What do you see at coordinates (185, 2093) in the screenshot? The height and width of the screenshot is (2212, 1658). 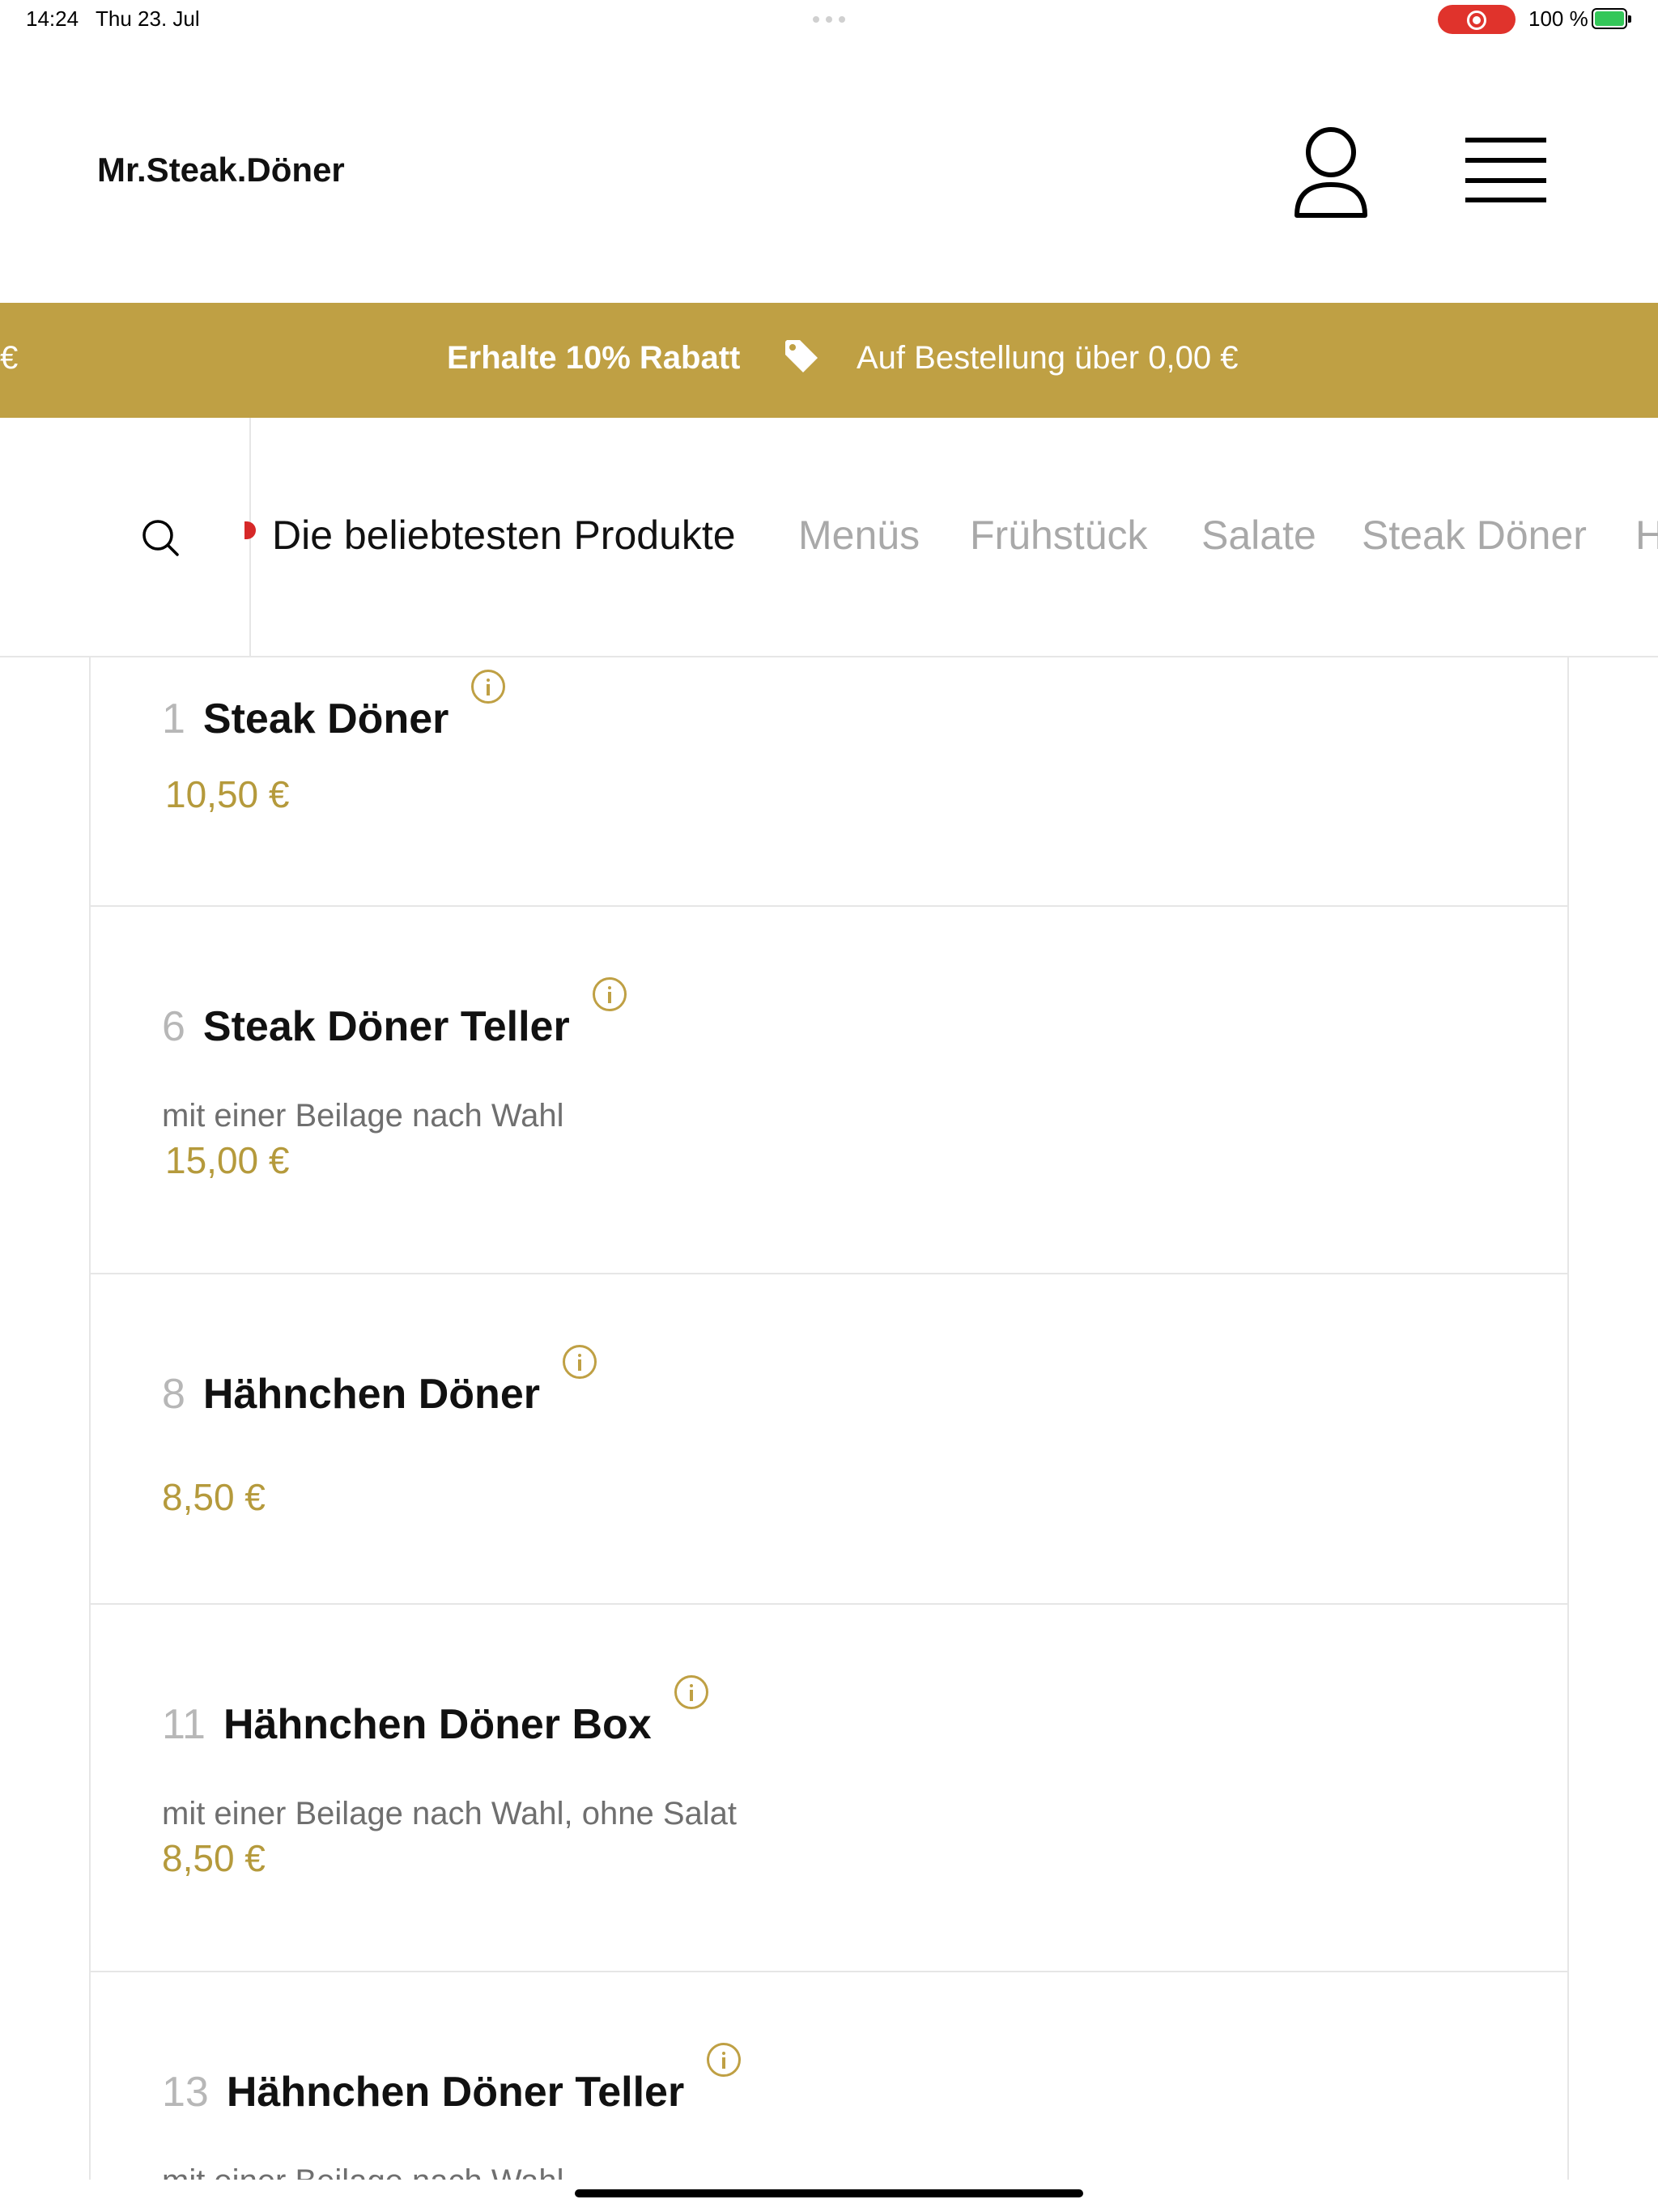 I see `product-number: 13` at bounding box center [185, 2093].